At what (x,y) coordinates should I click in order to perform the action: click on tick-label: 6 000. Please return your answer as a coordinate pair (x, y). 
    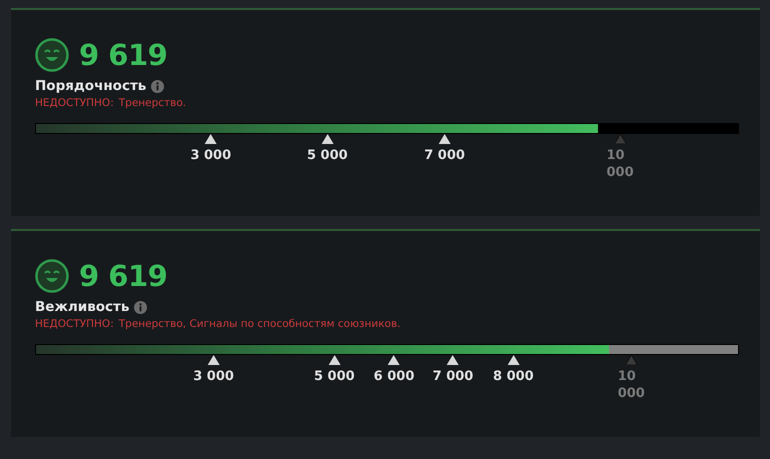
    Looking at the image, I should click on (394, 376).